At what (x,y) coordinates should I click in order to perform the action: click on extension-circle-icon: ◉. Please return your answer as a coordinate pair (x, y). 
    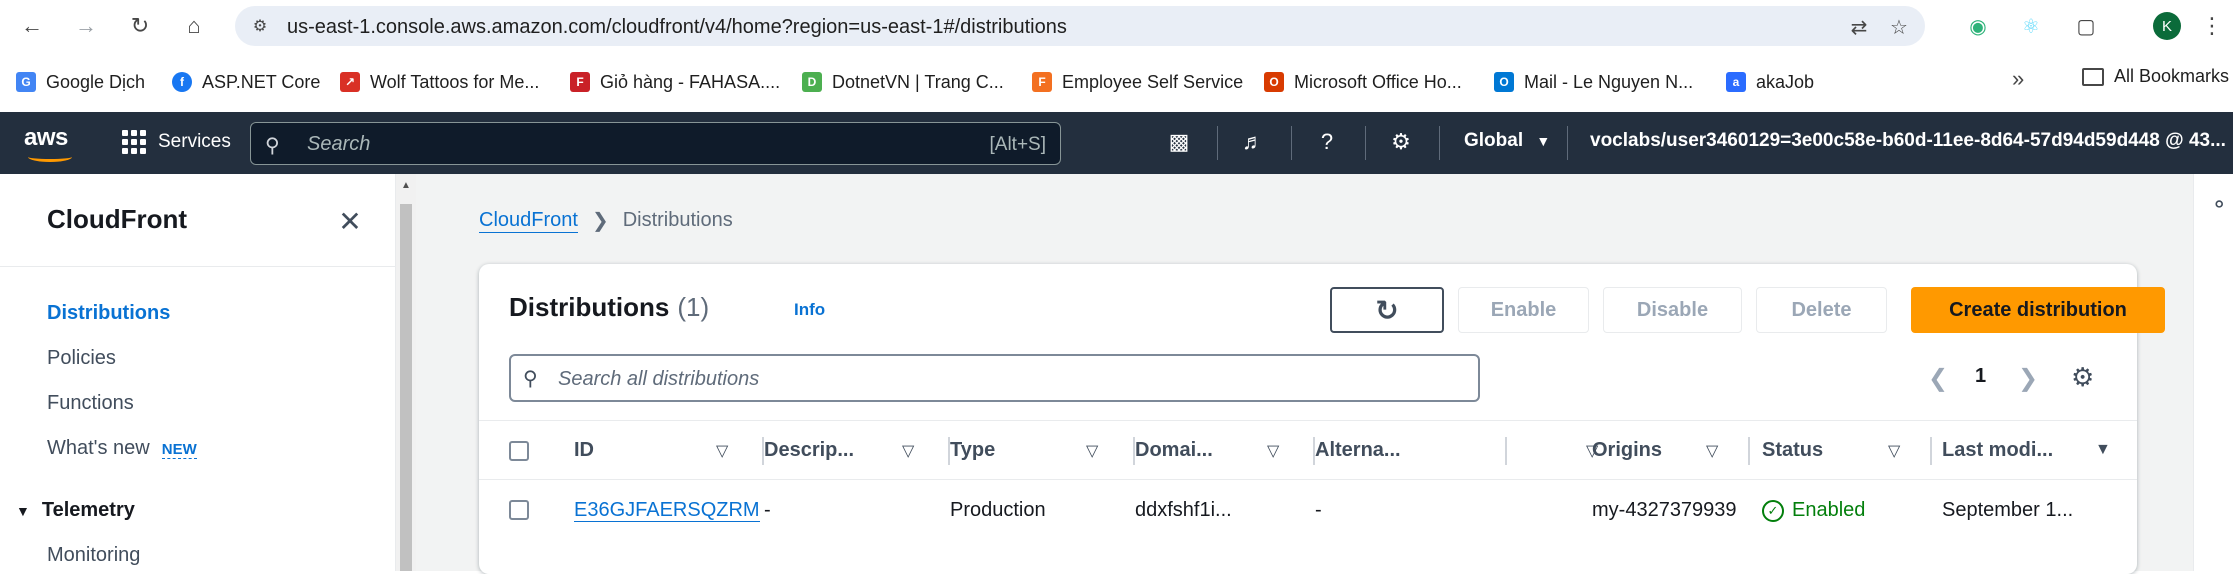
    Looking at the image, I should click on (1978, 26).